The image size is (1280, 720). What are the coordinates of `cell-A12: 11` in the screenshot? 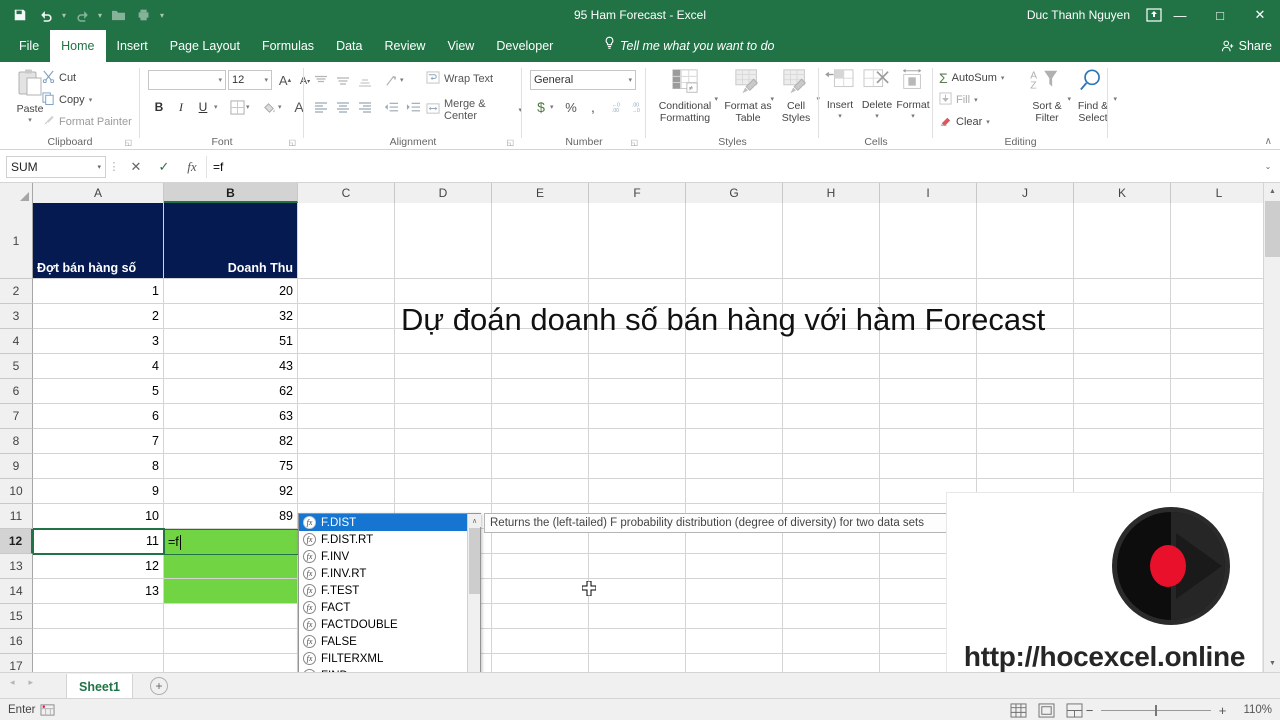 It's located at (98, 541).